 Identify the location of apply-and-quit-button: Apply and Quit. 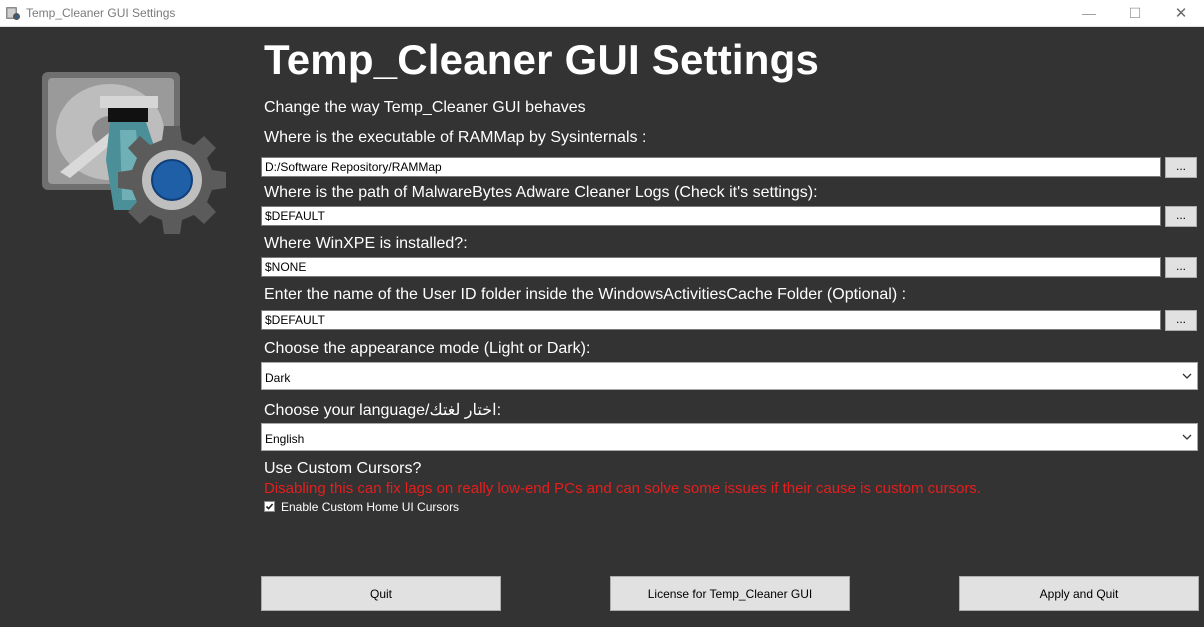
(1079, 593).